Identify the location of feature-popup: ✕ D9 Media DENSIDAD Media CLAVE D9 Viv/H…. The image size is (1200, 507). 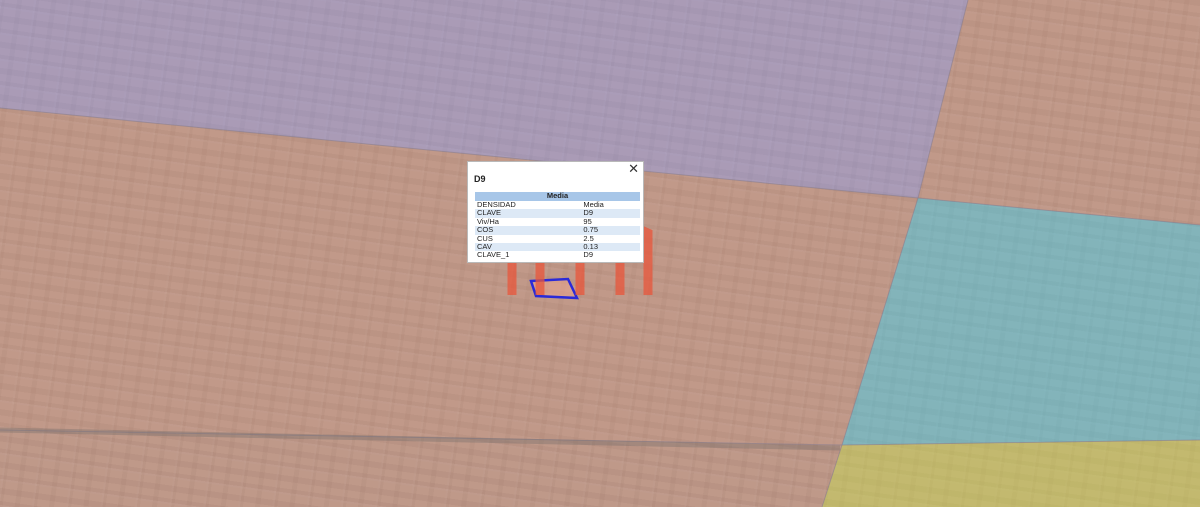
(555, 212).